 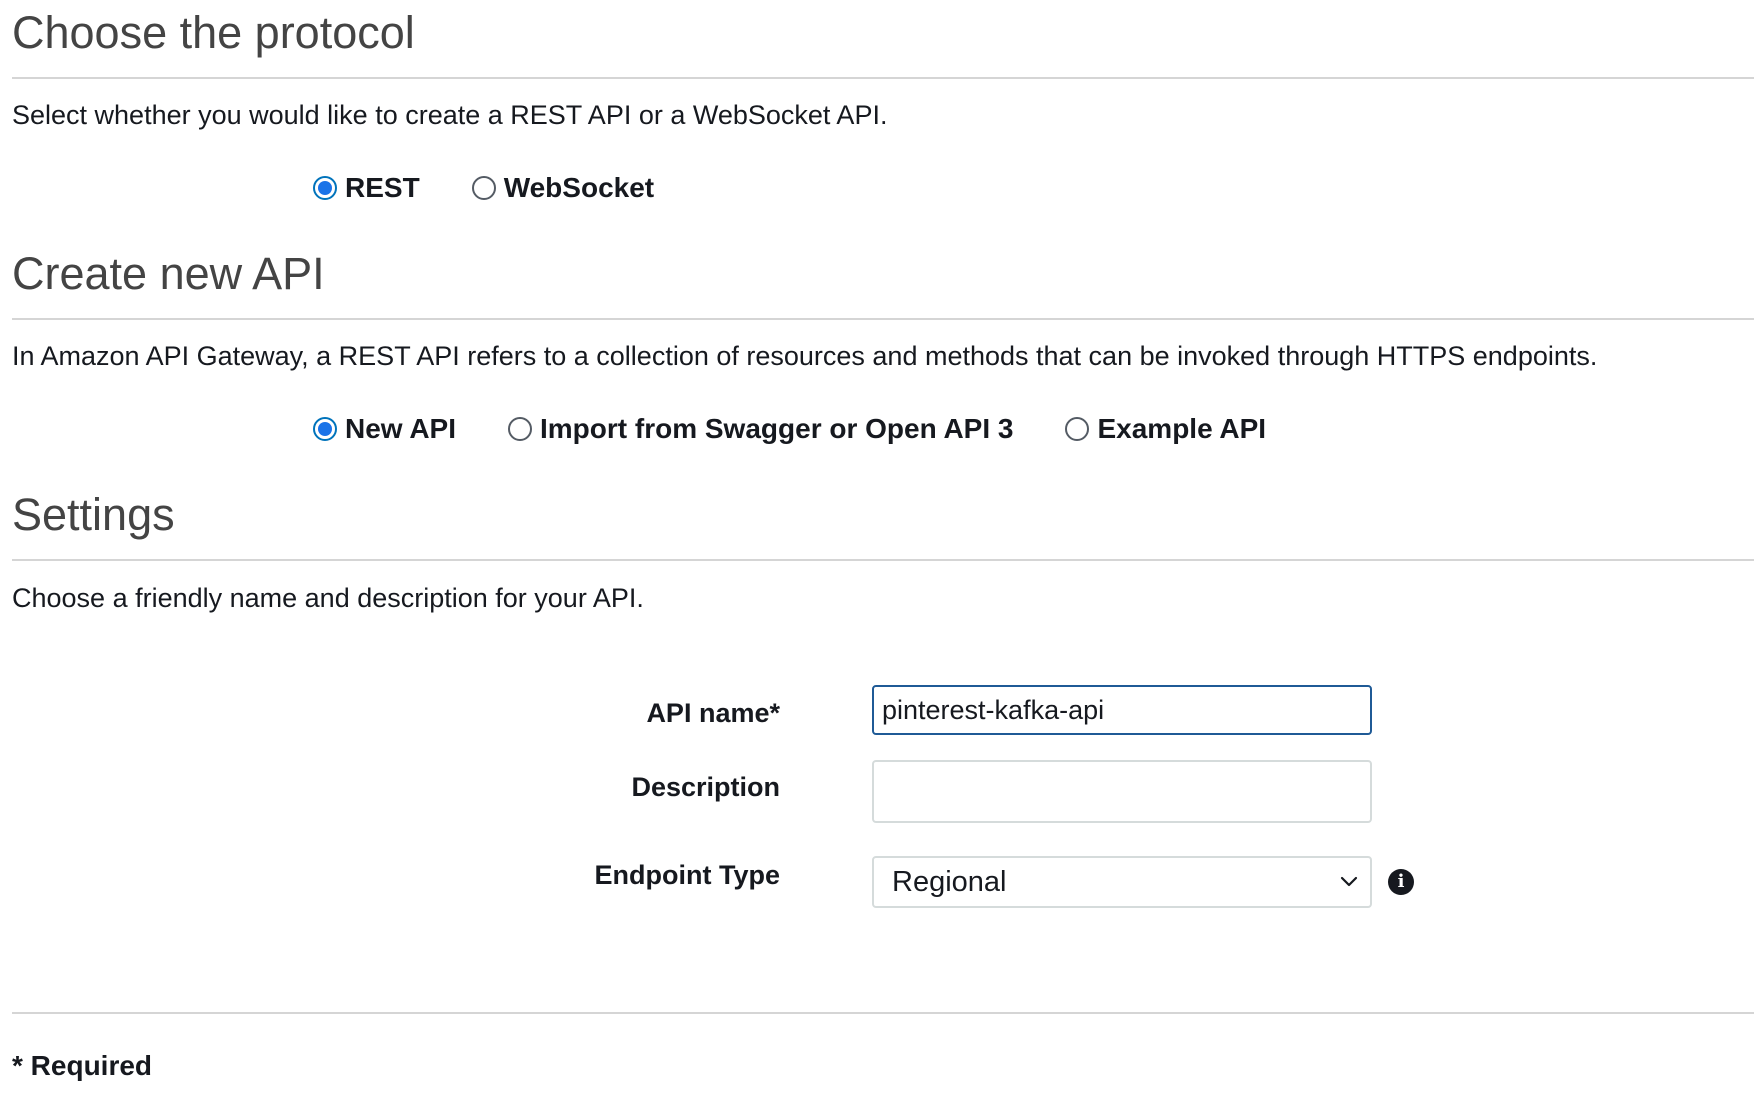 I want to click on protocol-option-rest-label: REST, so click(x=382, y=187).